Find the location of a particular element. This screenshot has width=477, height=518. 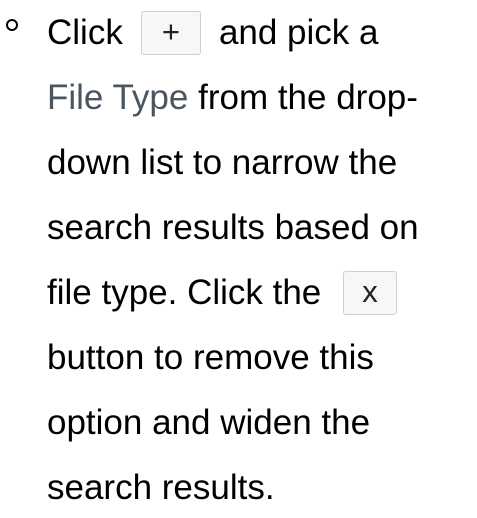

click-text: Click is located at coordinates (85, 32).